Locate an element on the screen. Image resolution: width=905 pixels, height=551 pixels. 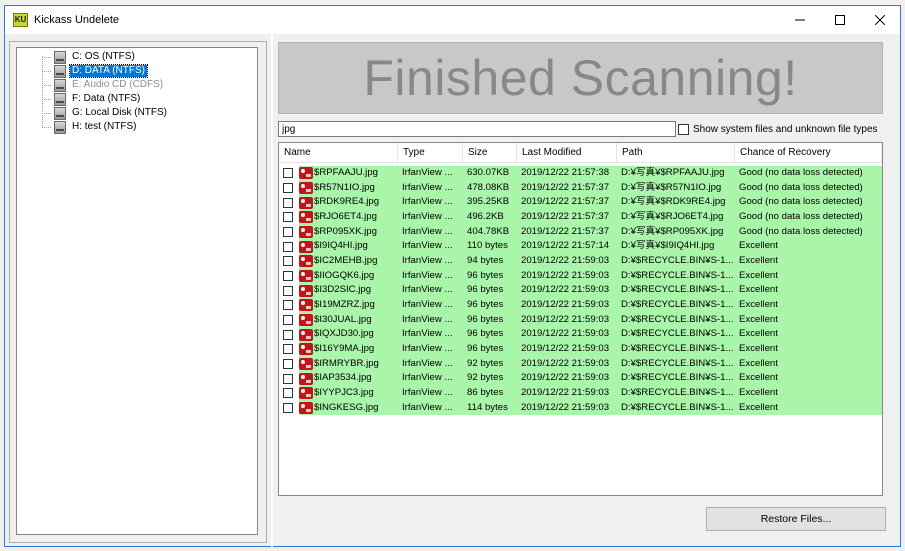
file-filter-input is located at coordinates (477, 129).